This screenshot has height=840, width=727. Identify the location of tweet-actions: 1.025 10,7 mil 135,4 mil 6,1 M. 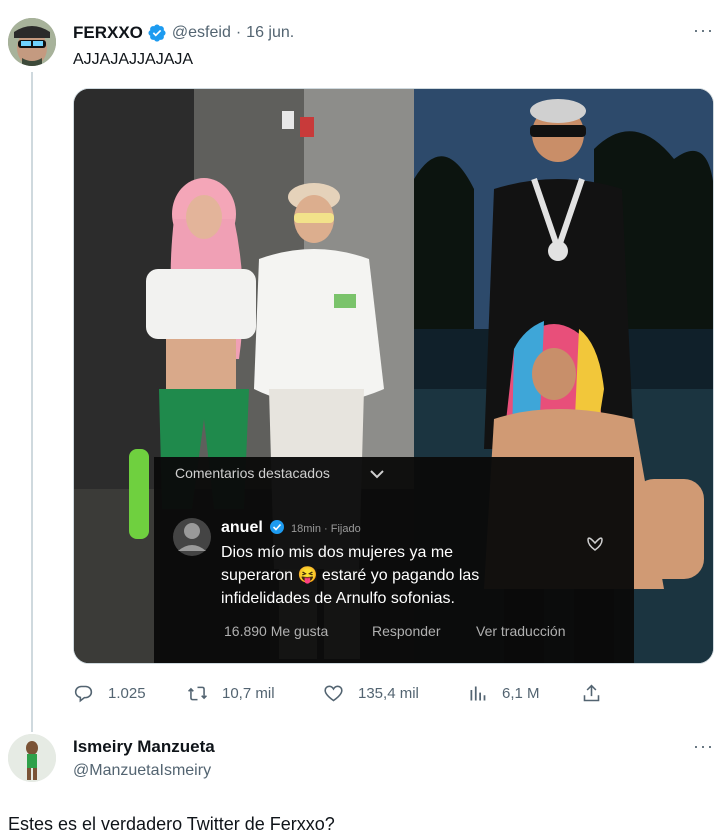
(343, 693).